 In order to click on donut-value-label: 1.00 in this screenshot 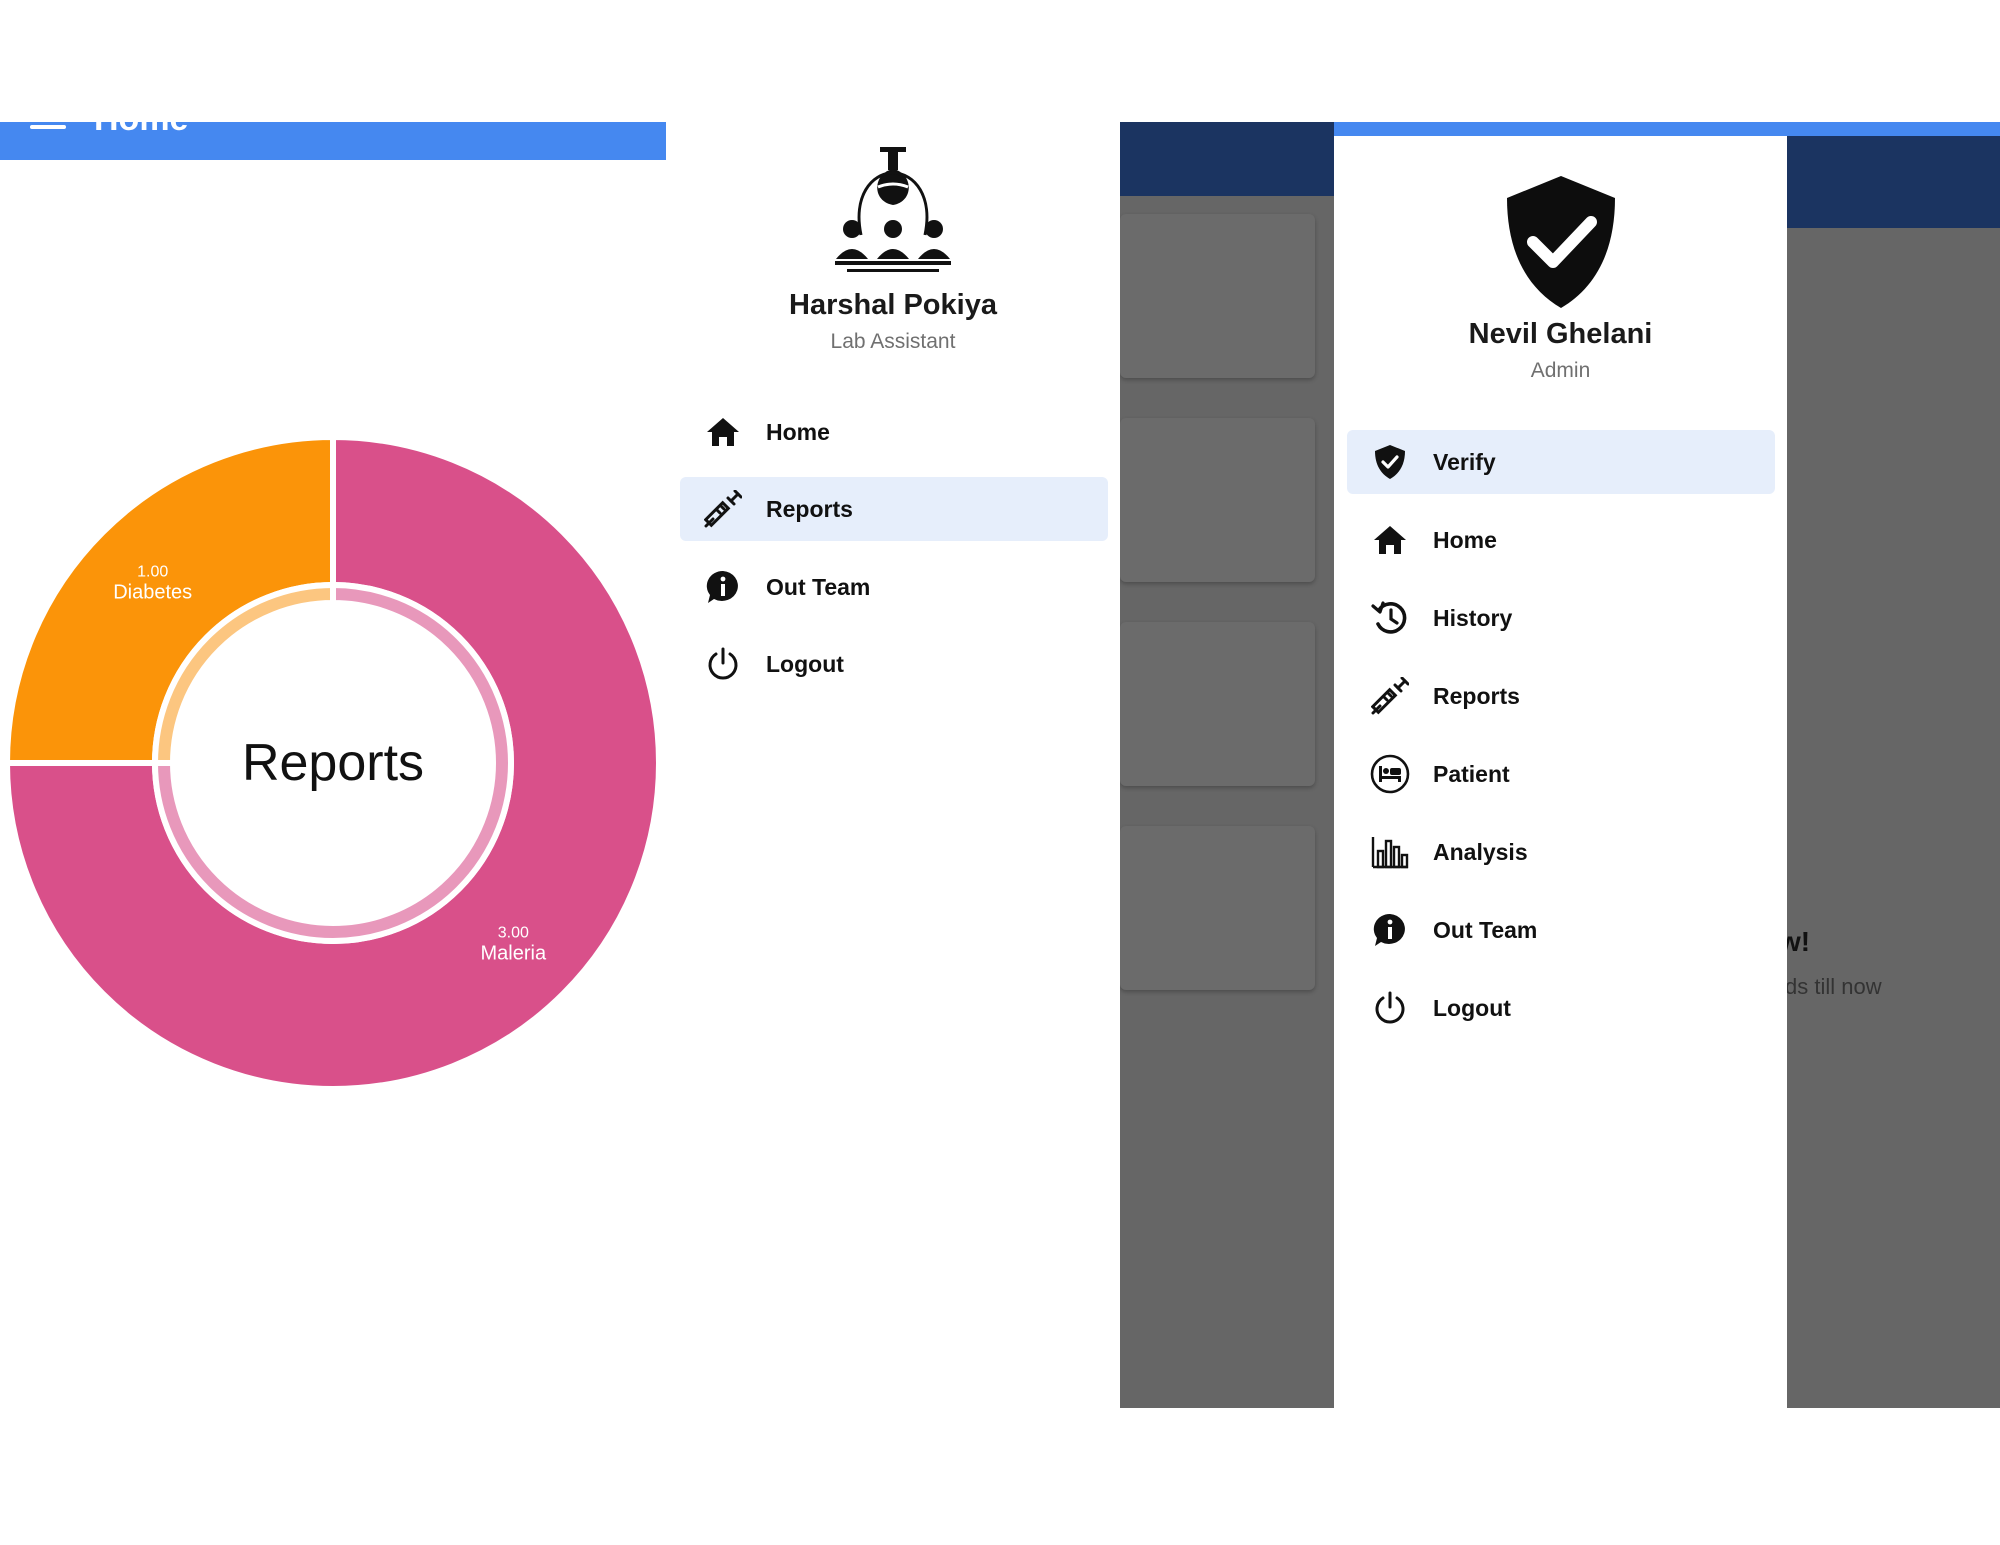, I will do `click(152, 572)`.